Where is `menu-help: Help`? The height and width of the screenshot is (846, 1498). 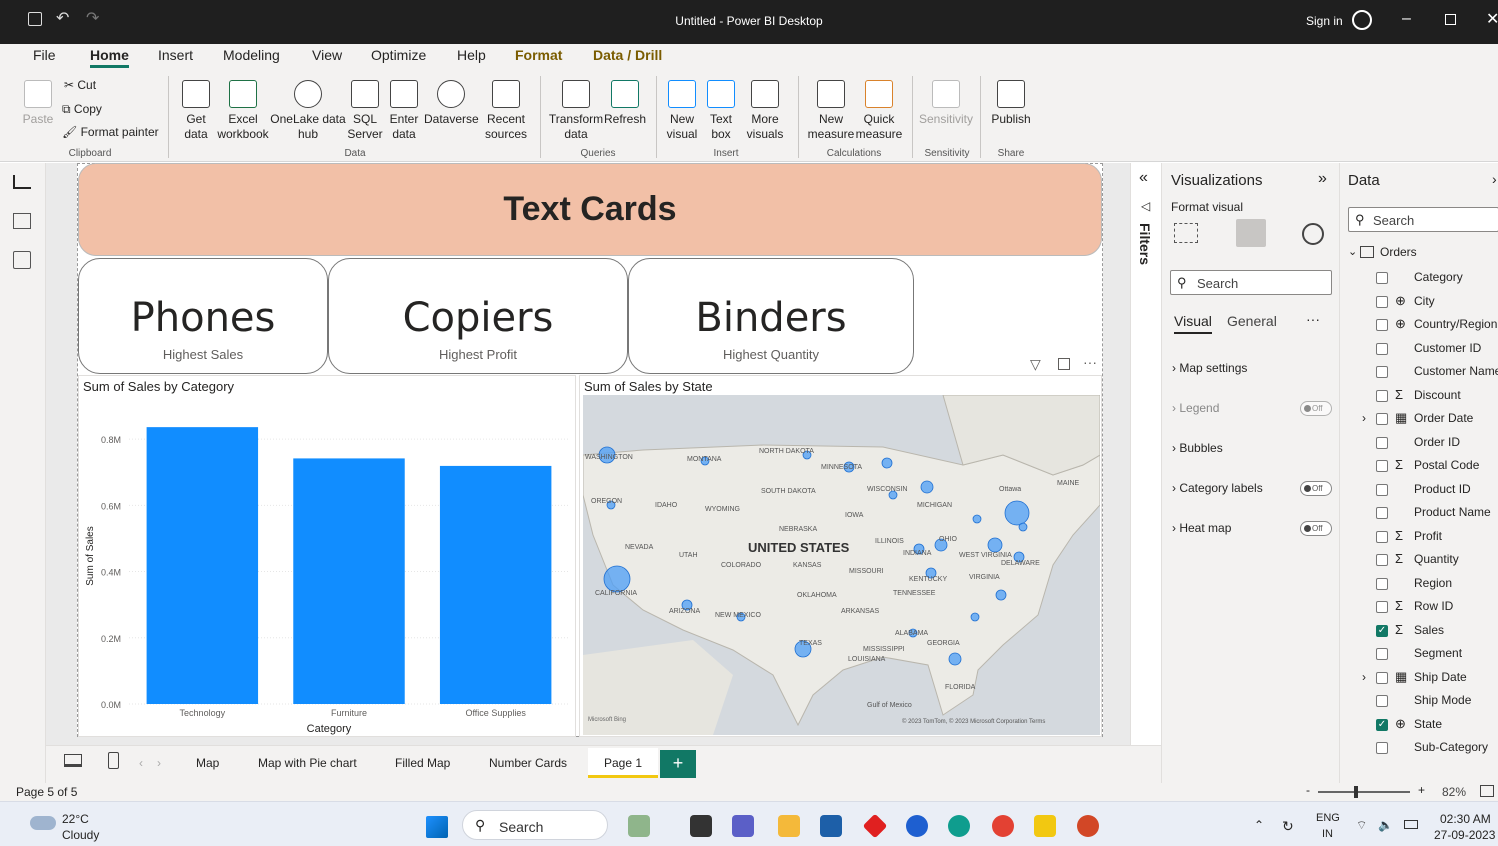 menu-help: Help is located at coordinates (471, 55).